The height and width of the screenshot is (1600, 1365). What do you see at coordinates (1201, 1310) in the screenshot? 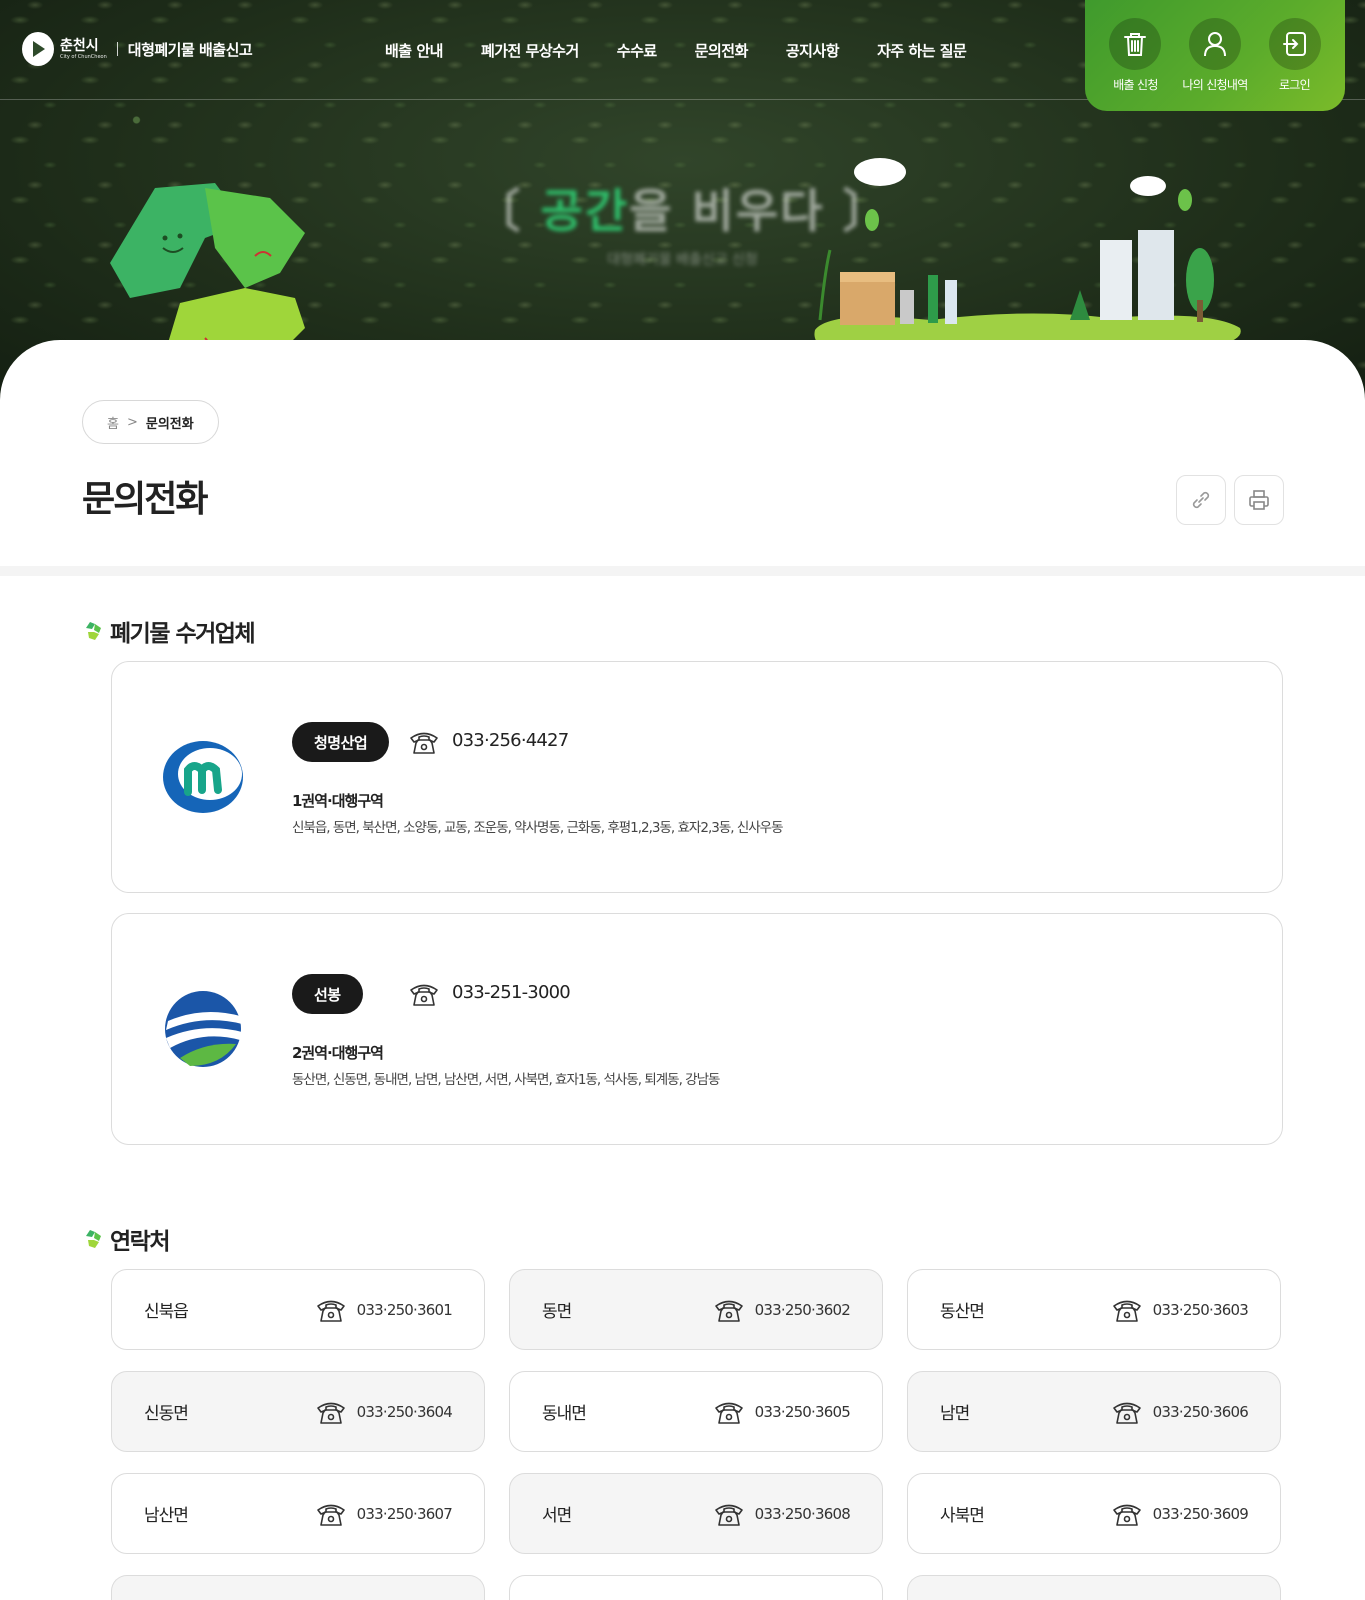
I see `contact-phone: 033·250·3603` at bounding box center [1201, 1310].